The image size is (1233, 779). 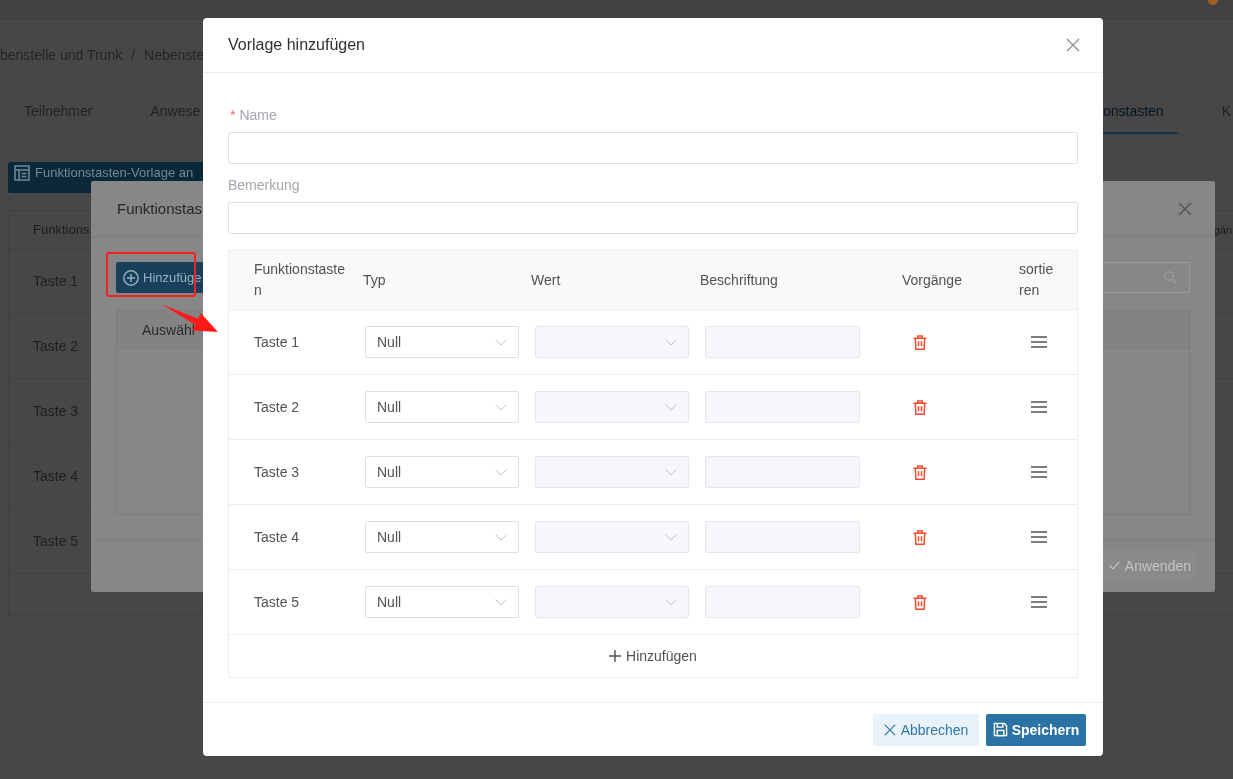 I want to click on search-field, so click(x=1146, y=277).